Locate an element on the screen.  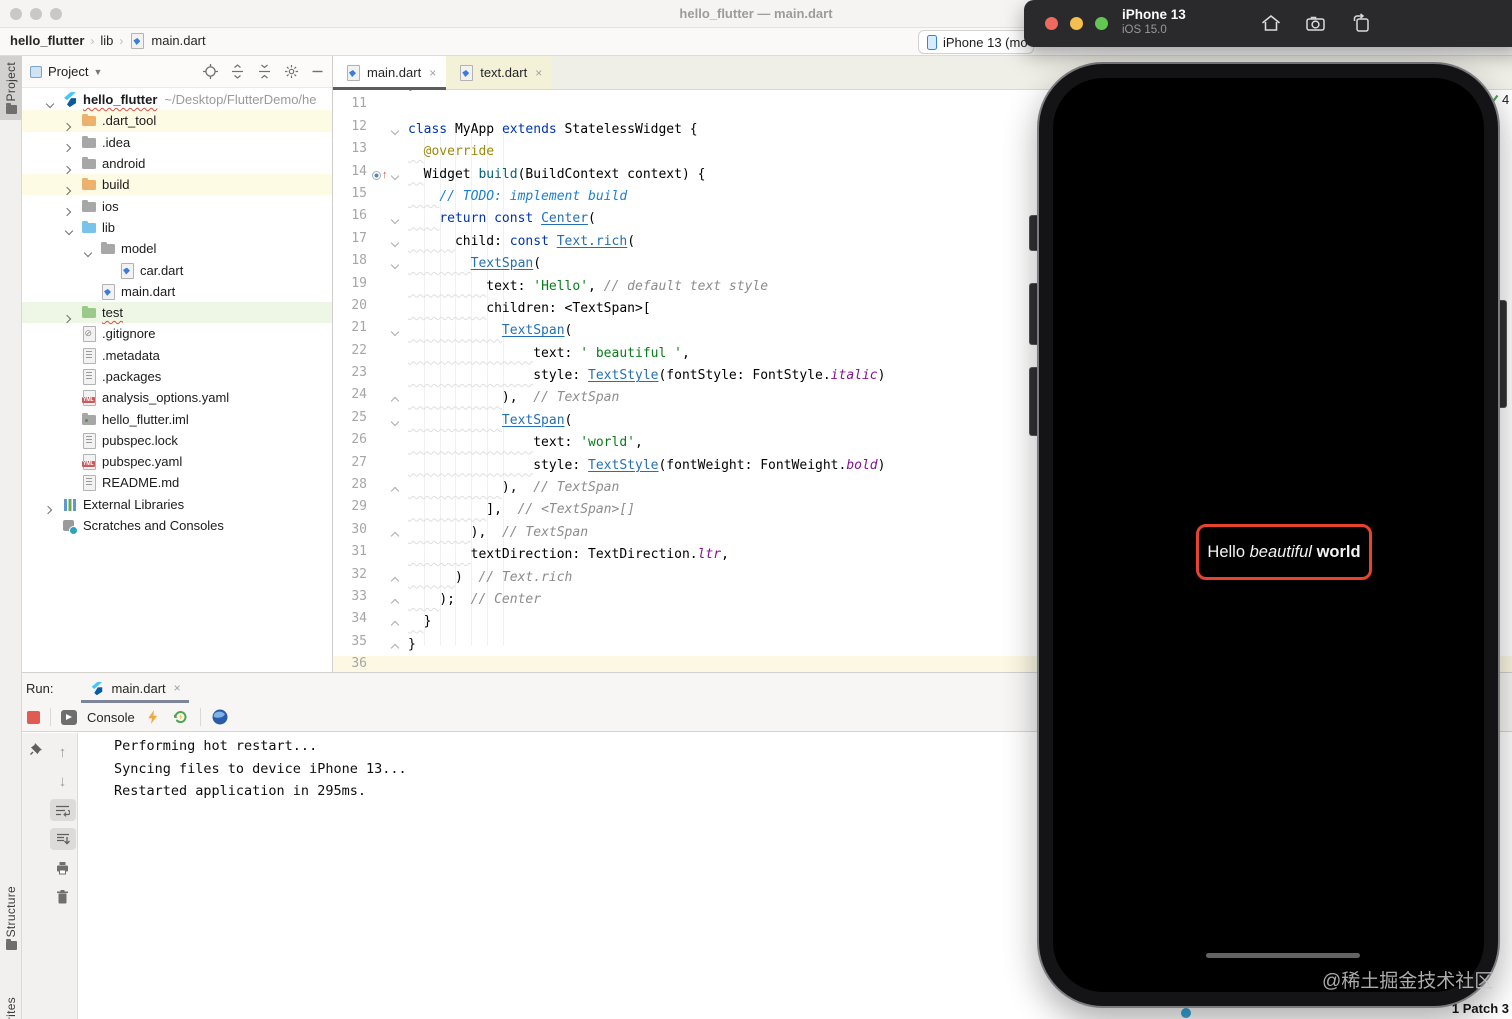
line-number: 23 is located at coordinates (359, 373).